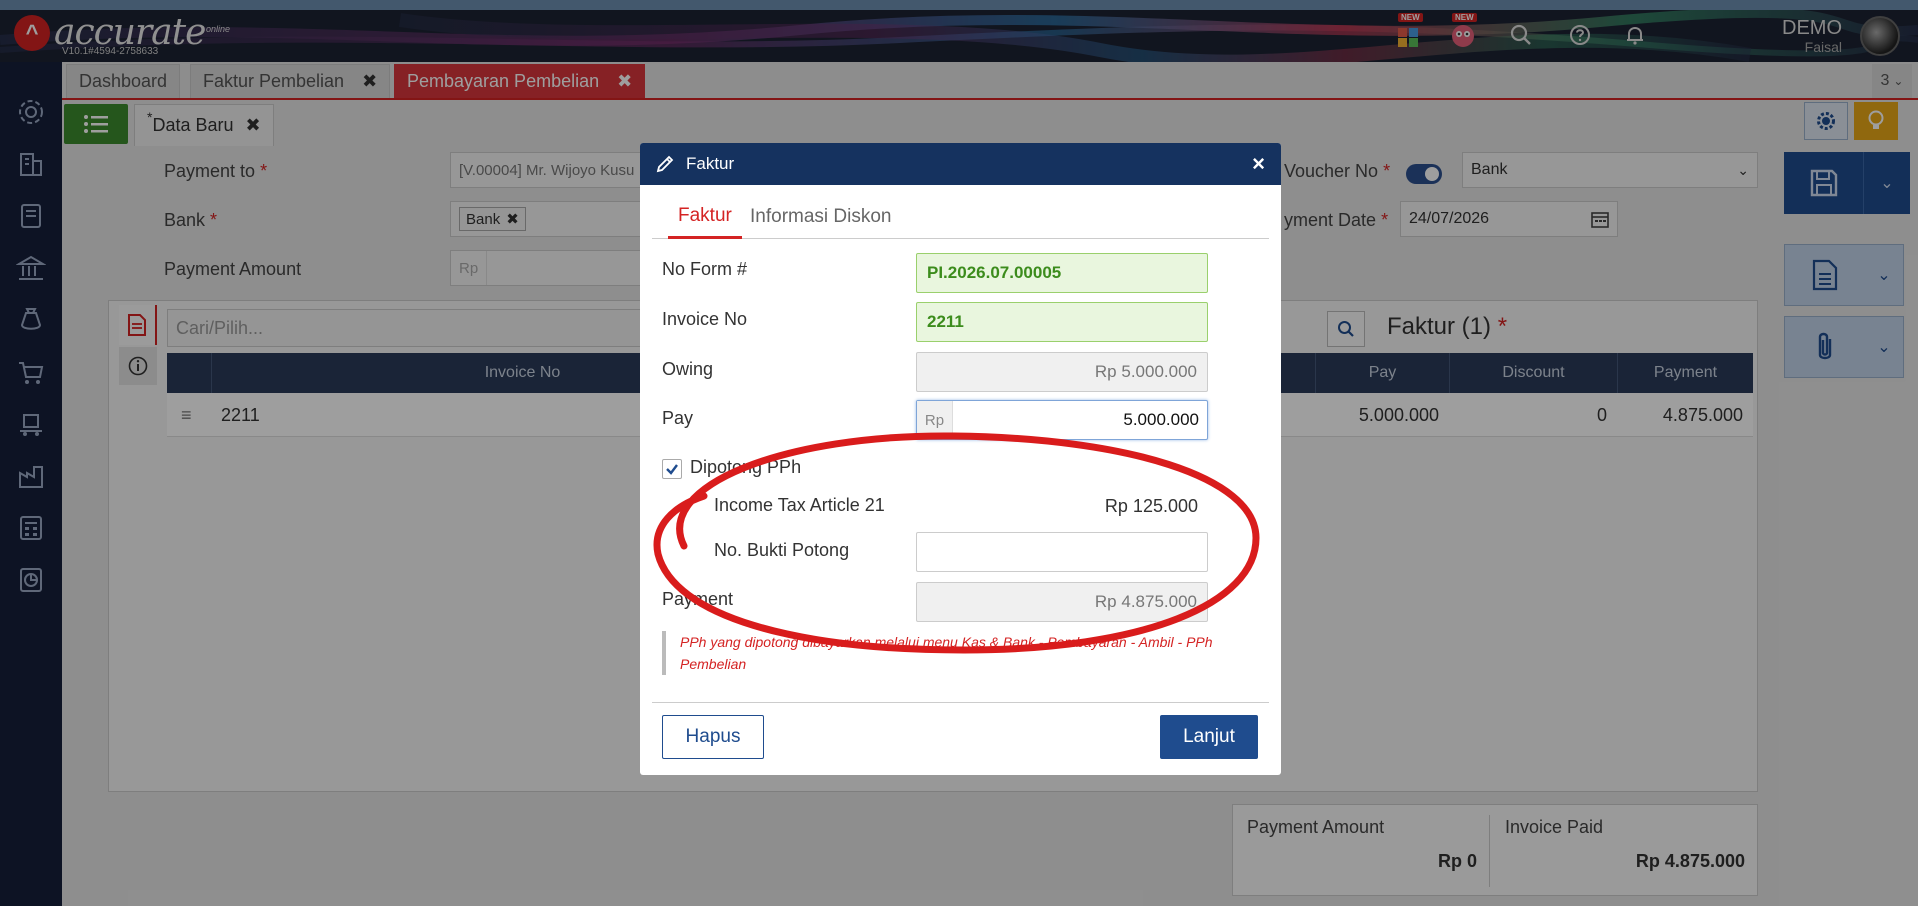  What do you see at coordinates (960, 164) in the screenshot?
I see `modal-header: Faktur` at bounding box center [960, 164].